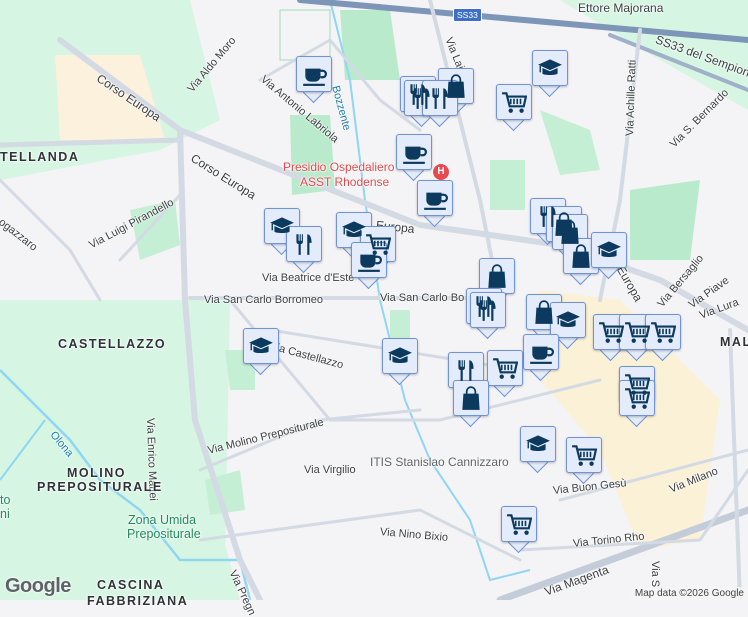 This screenshot has width=748, height=617. Describe the element at coordinates (5, 514) in the screenshot. I see `poi-label-park: ni` at that location.